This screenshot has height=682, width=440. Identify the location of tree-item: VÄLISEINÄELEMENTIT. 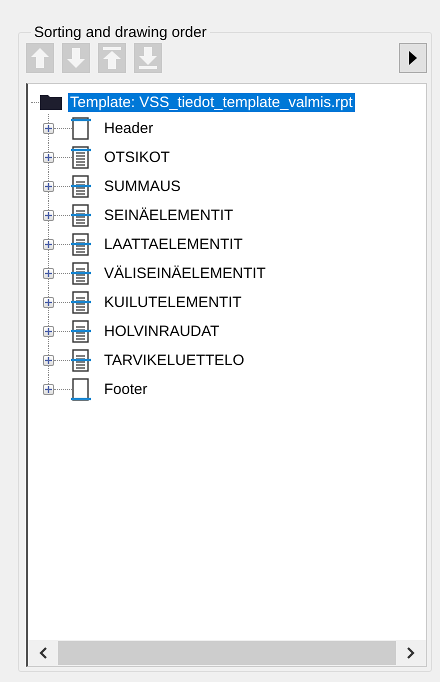
(185, 273).